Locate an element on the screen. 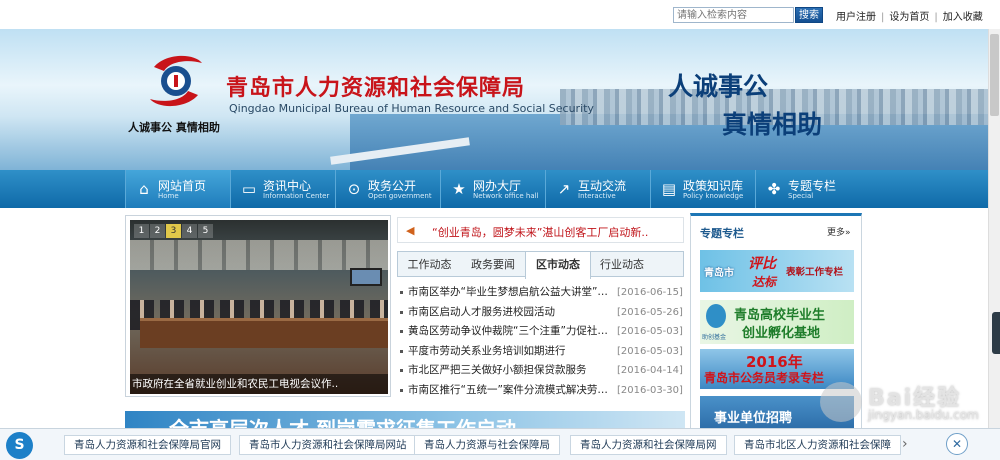 This screenshot has height=460, width=1000. paw-icon is located at coordinates (841, 402).